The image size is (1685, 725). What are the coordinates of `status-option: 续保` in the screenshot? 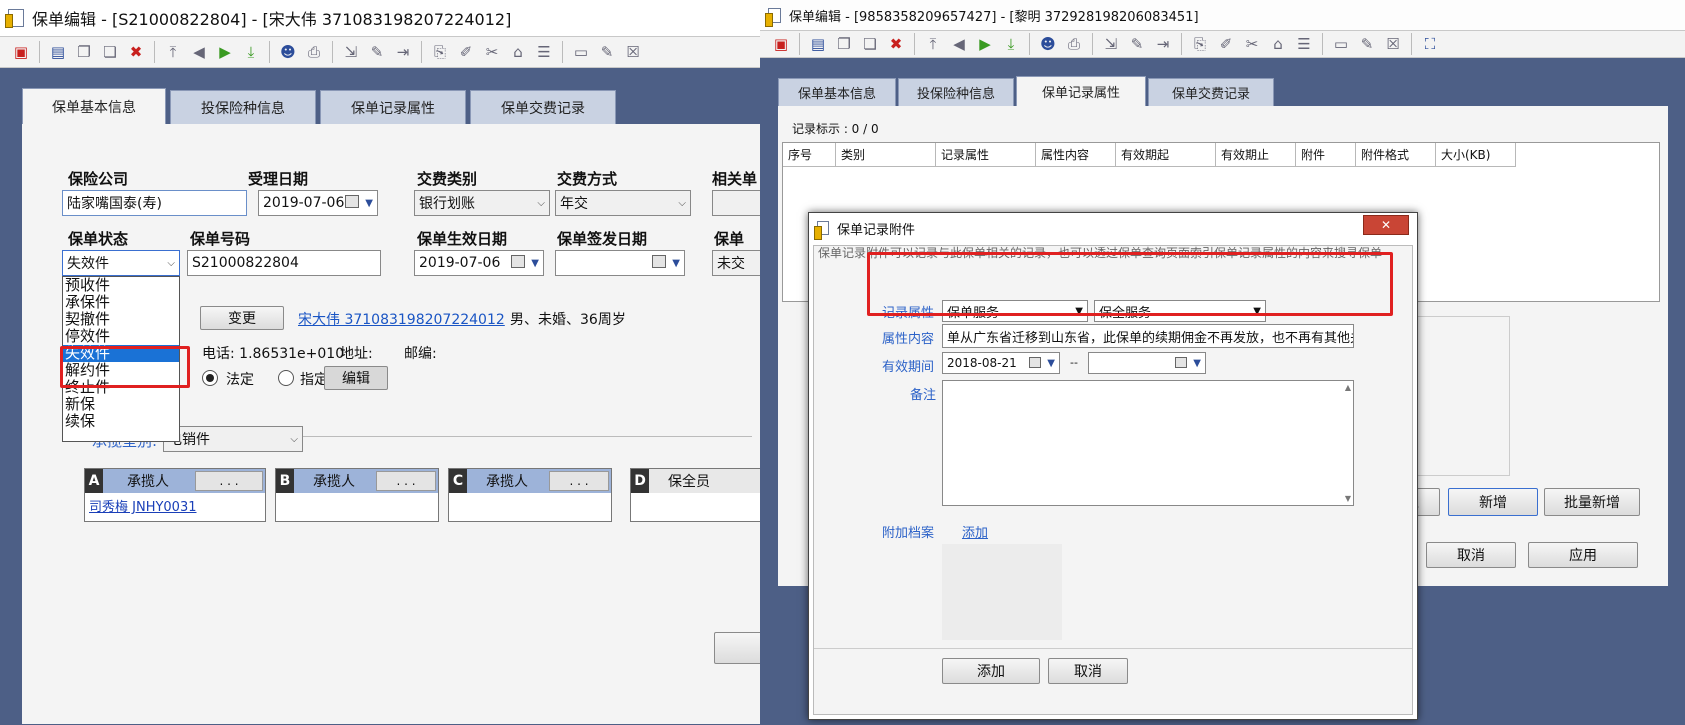 It's located at (121, 421).